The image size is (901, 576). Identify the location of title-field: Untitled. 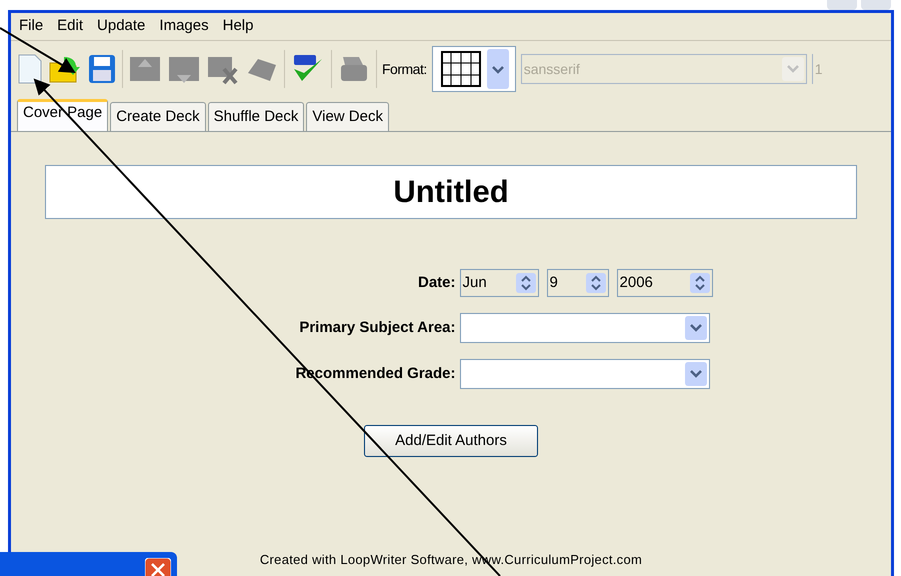
(451, 192).